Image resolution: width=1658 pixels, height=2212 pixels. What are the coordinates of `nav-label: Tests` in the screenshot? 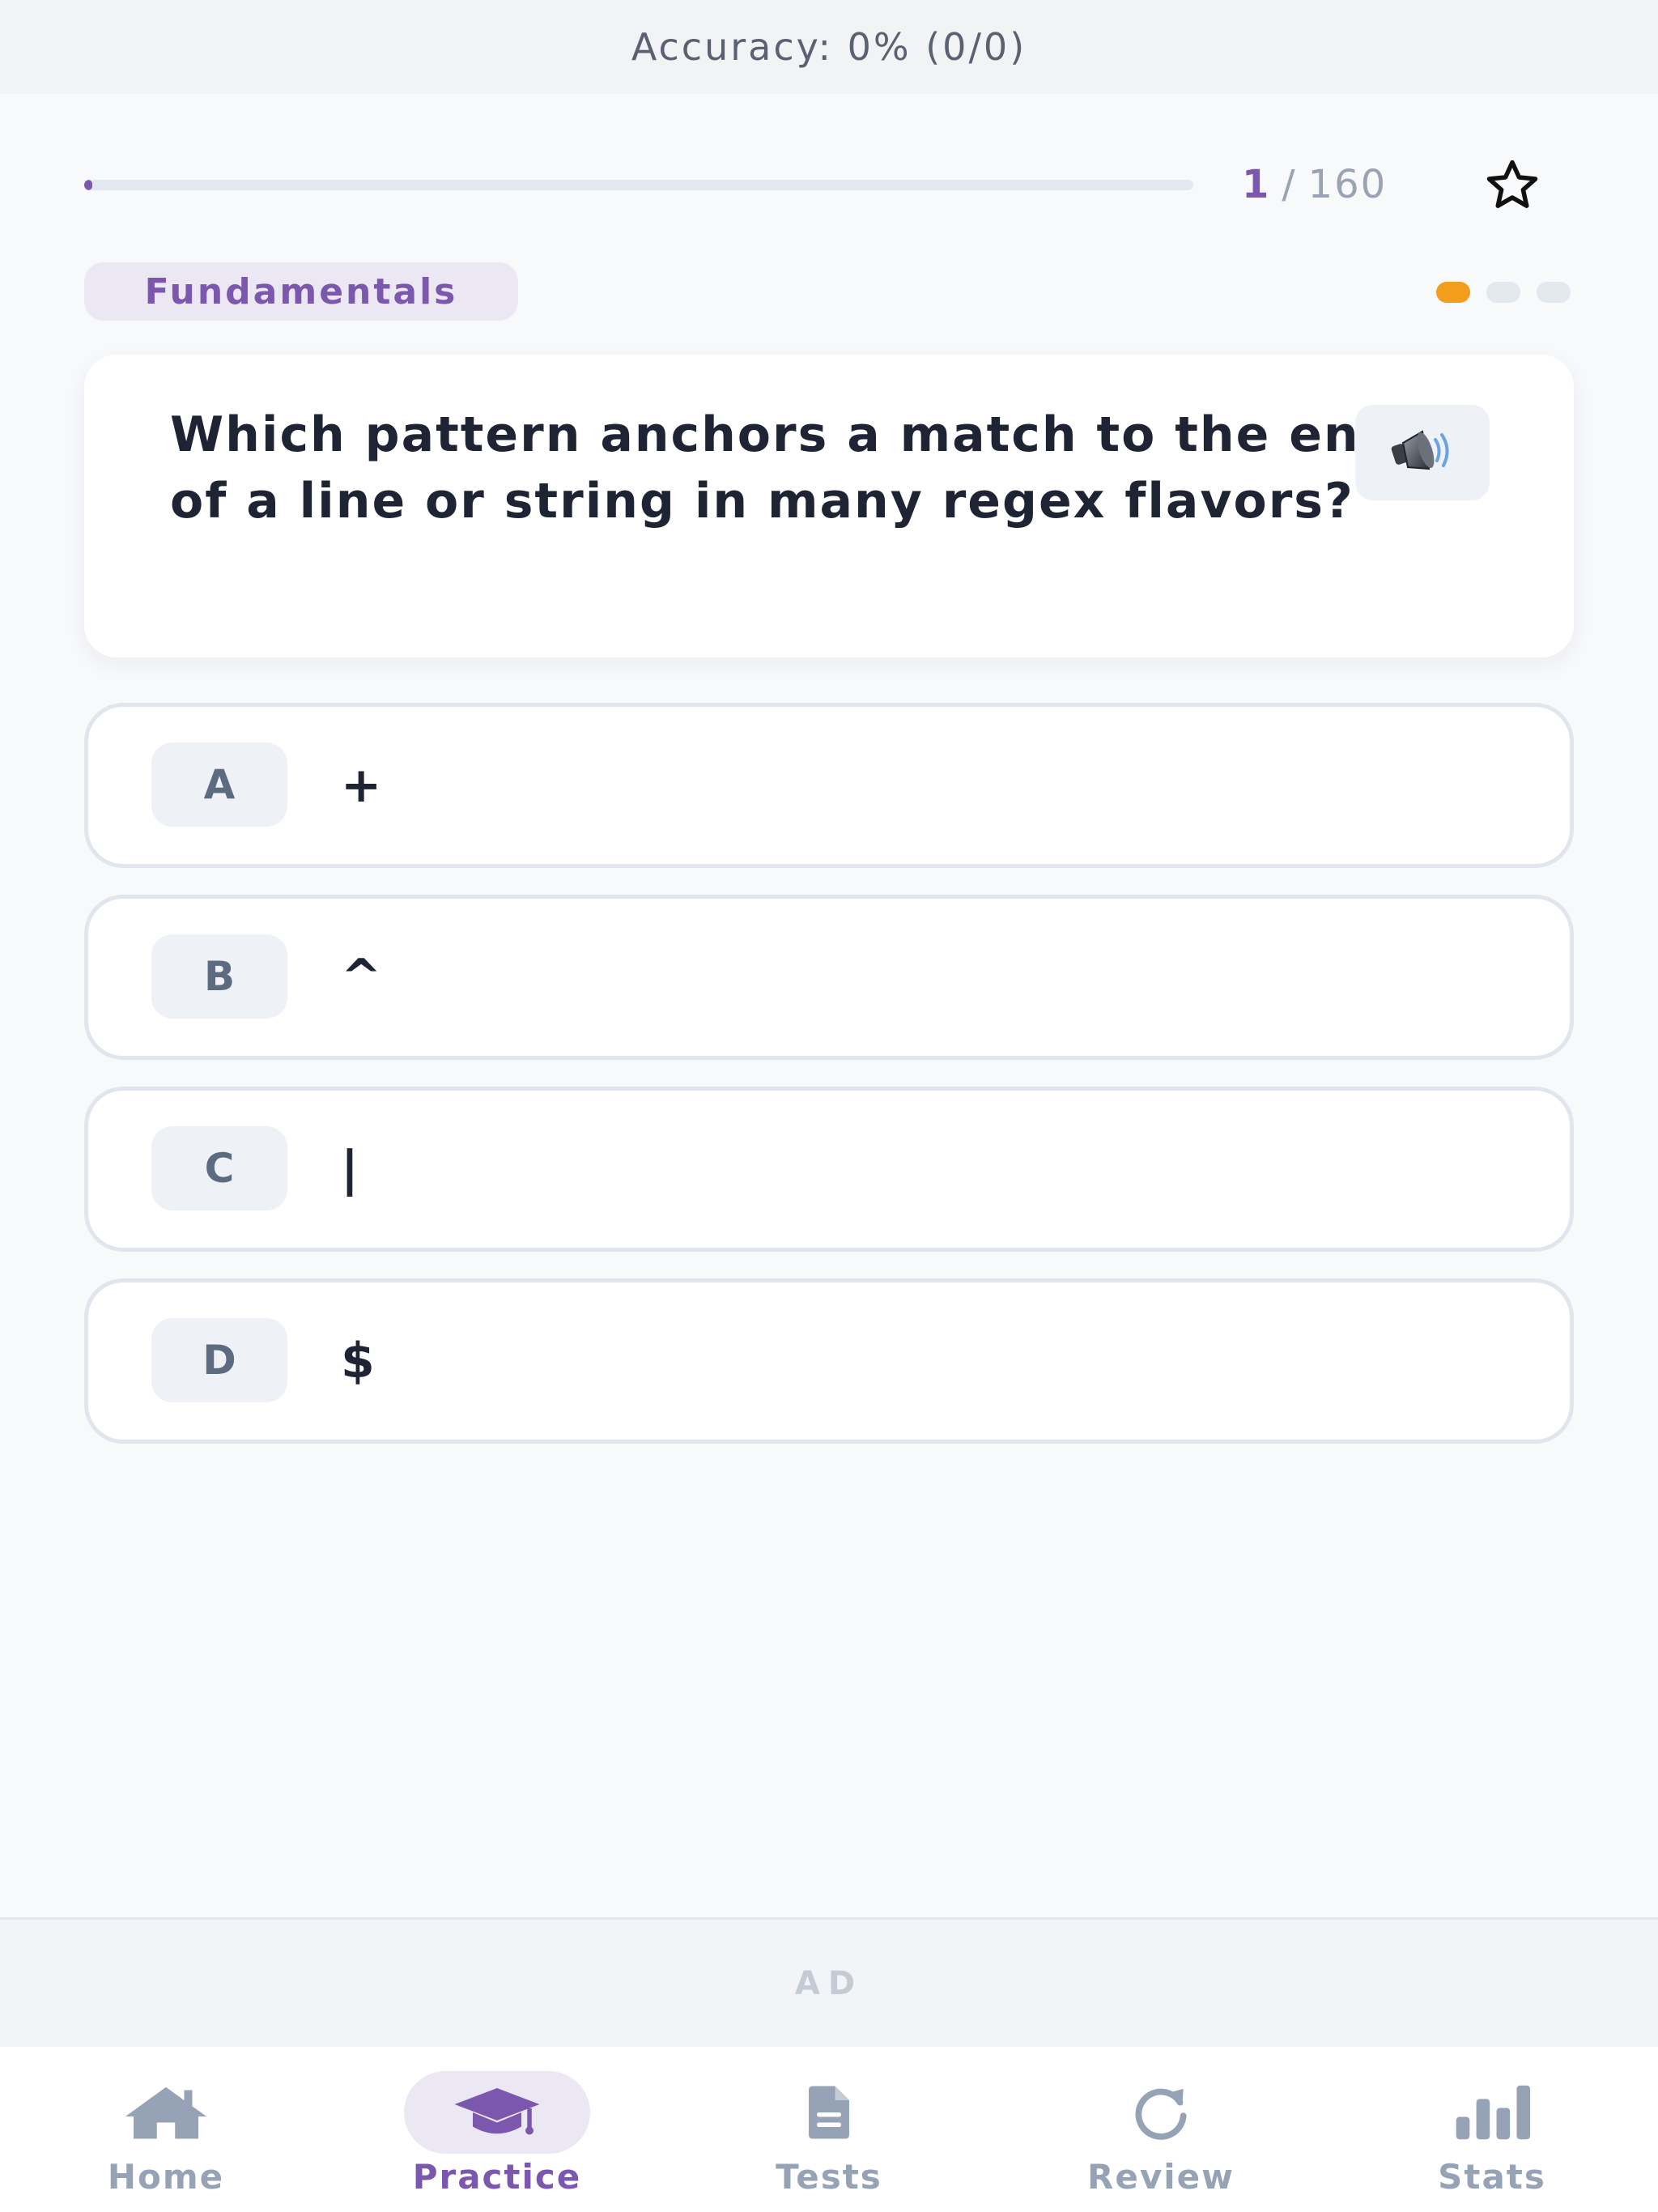 It's located at (829, 2177).